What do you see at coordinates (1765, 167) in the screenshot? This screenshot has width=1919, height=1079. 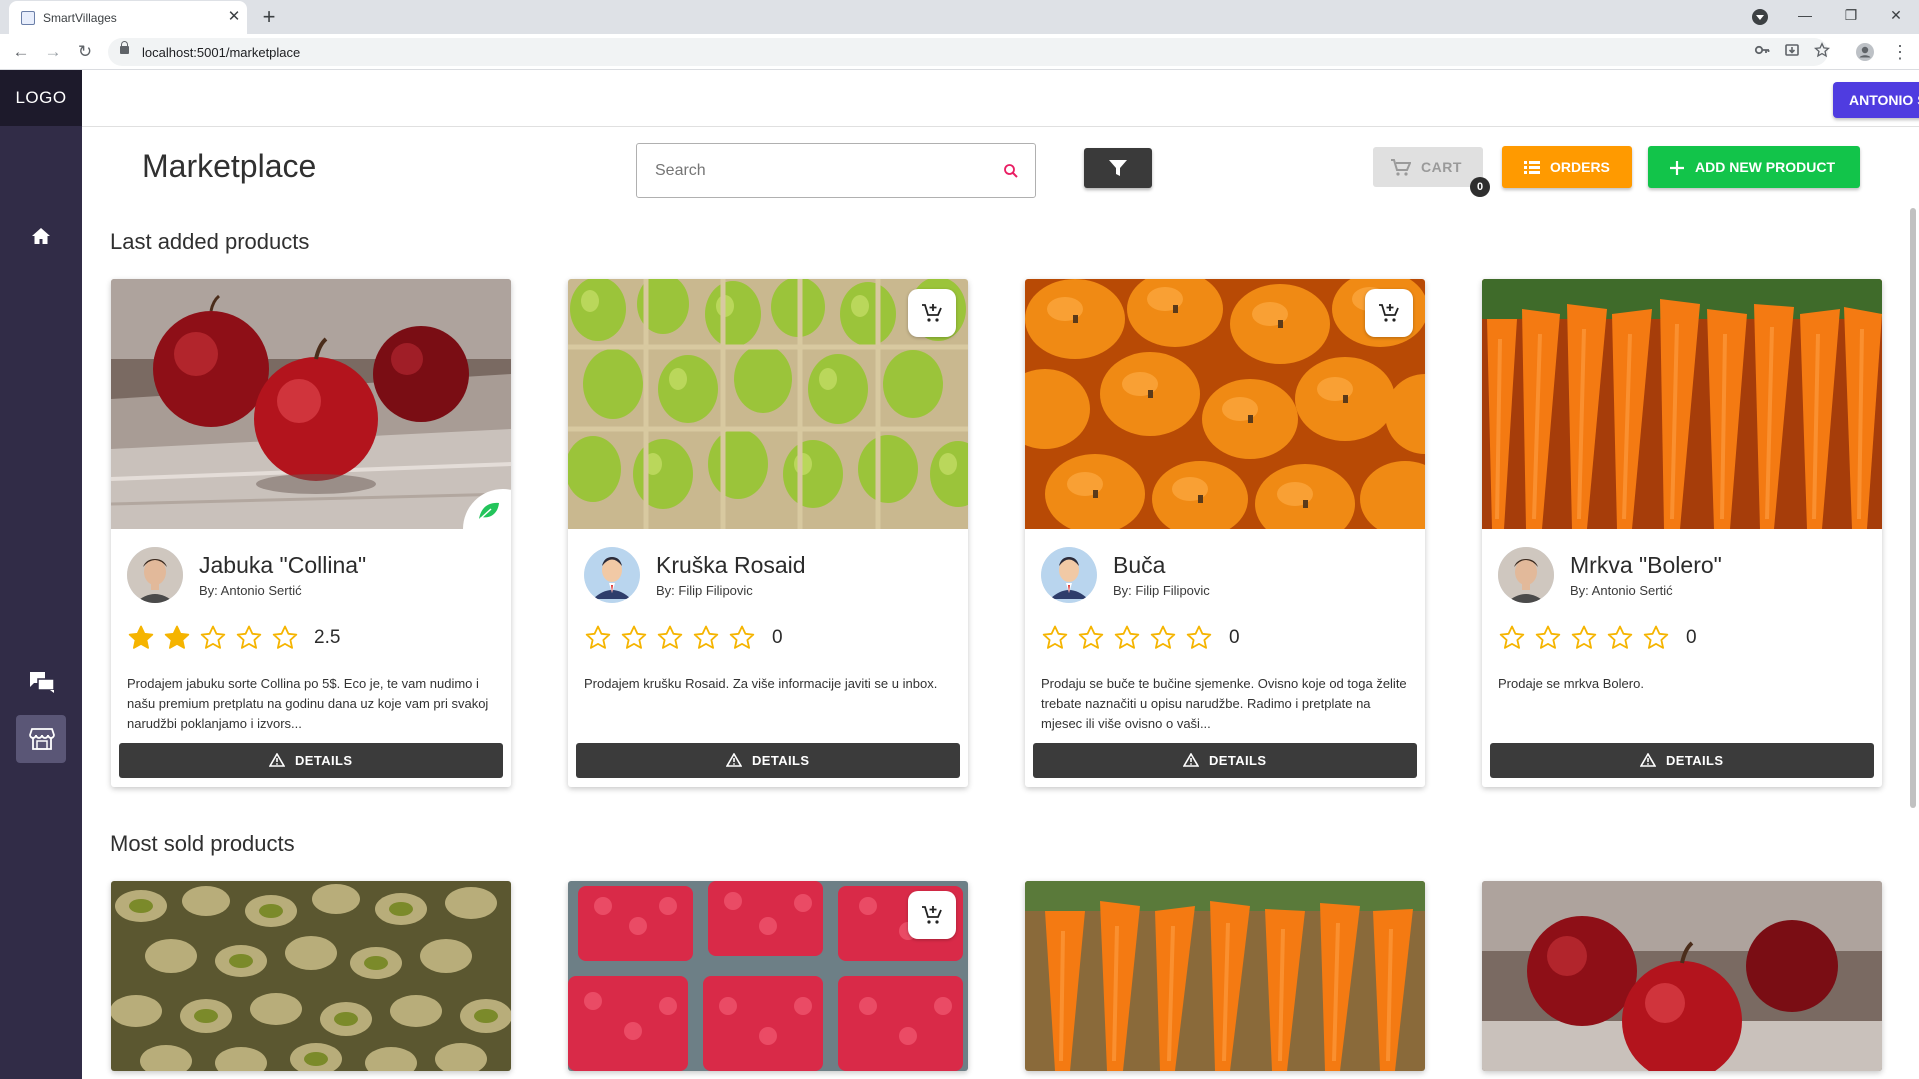 I see `add-new-product-label: ADD NEW PRODUCT` at bounding box center [1765, 167].